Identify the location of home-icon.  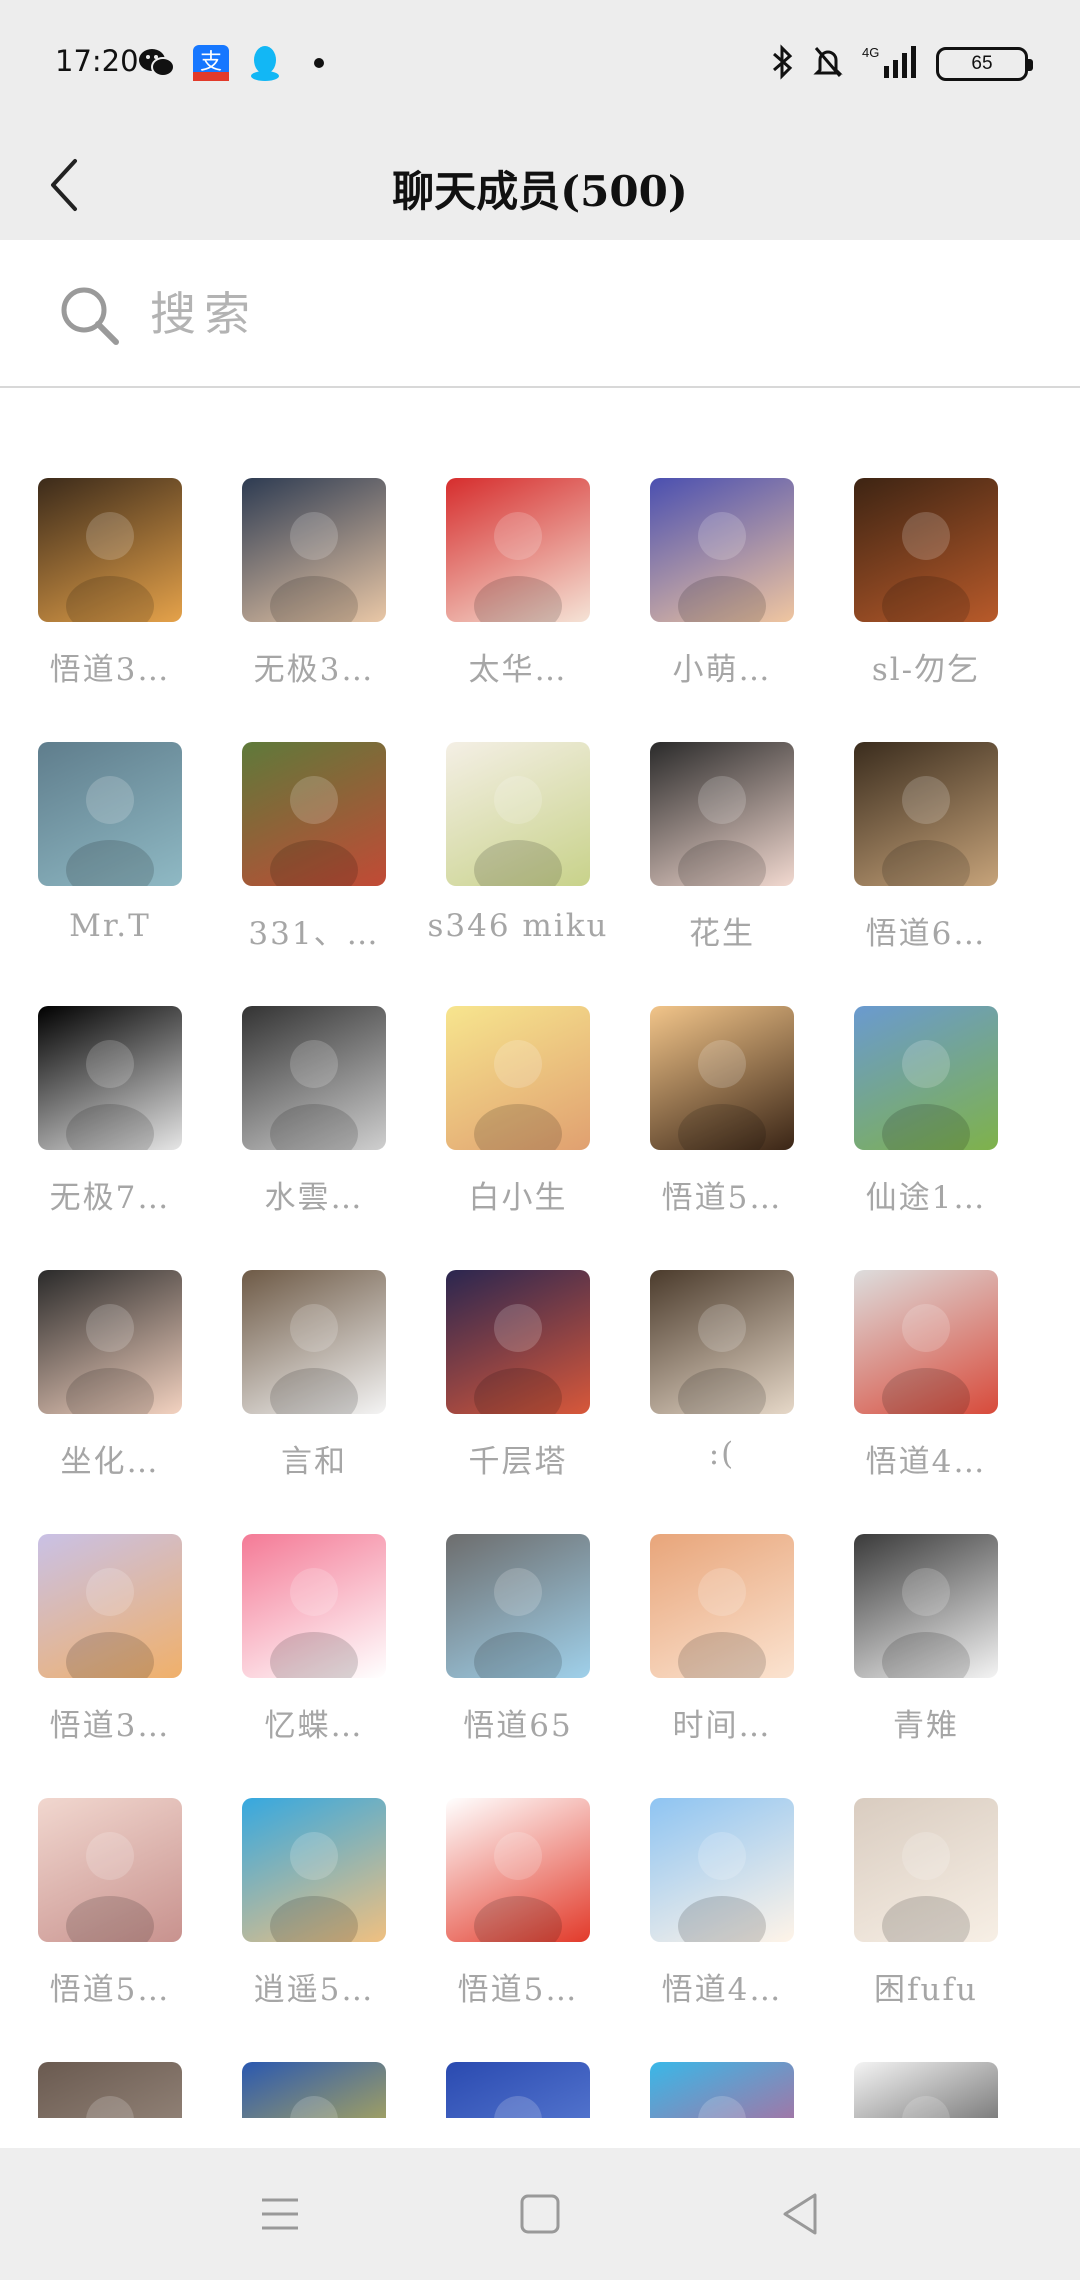
(540, 2214).